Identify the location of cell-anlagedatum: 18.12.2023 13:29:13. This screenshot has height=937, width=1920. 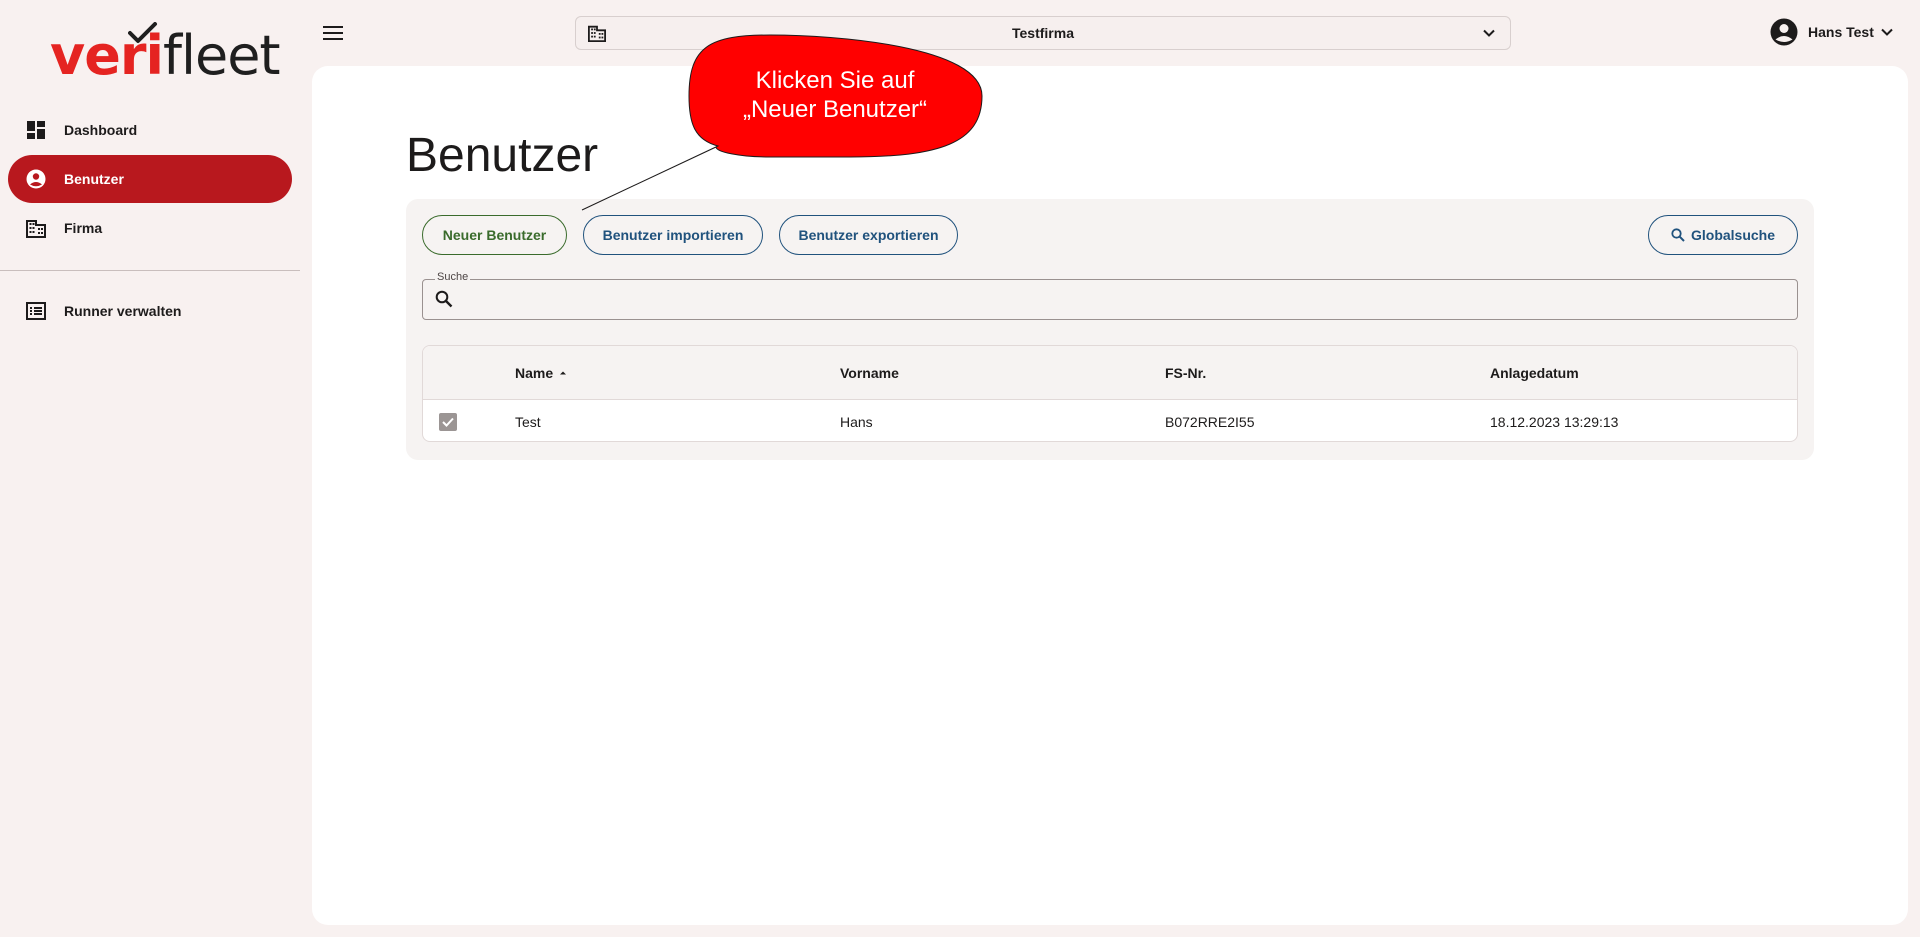
(1554, 422).